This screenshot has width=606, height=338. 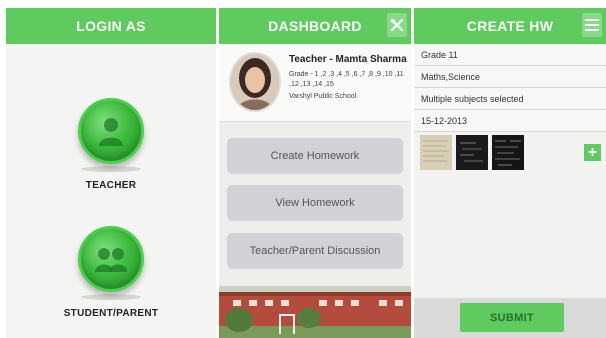 I want to click on student-parent-role: STUDENT/PARENT, so click(x=111, y=272).